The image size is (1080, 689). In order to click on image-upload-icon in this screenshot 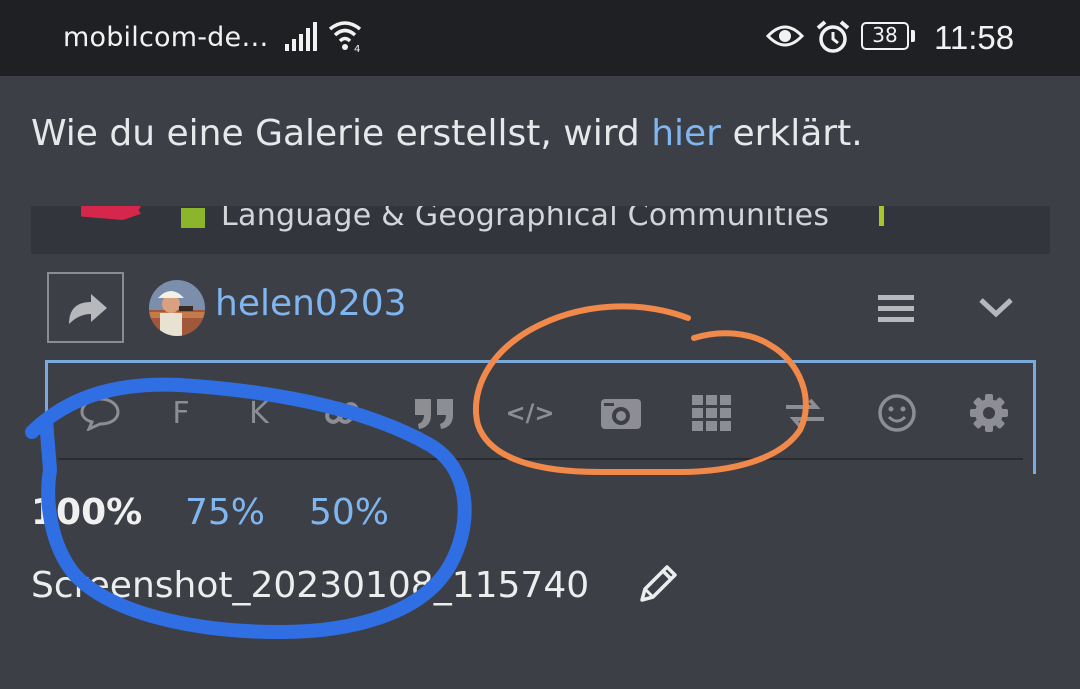, I will do `click(621, 414)`.